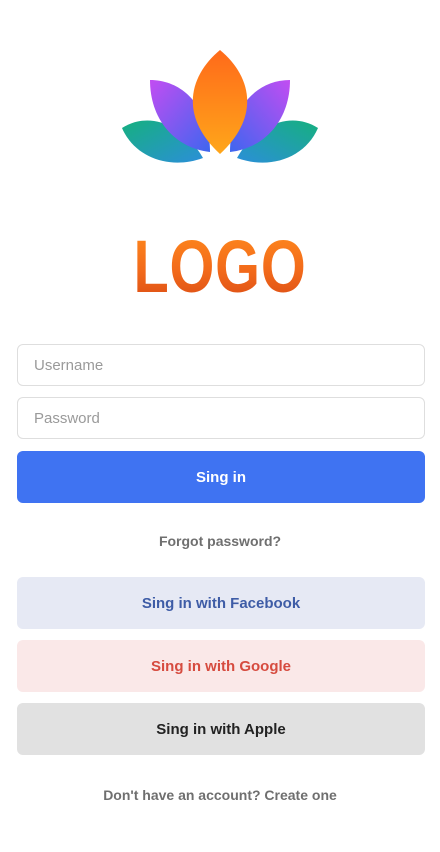 This screenshot has height=852, width=440. I want to click on facebook-sign-in-button: Sing in with Facebook, so click(221, 603).